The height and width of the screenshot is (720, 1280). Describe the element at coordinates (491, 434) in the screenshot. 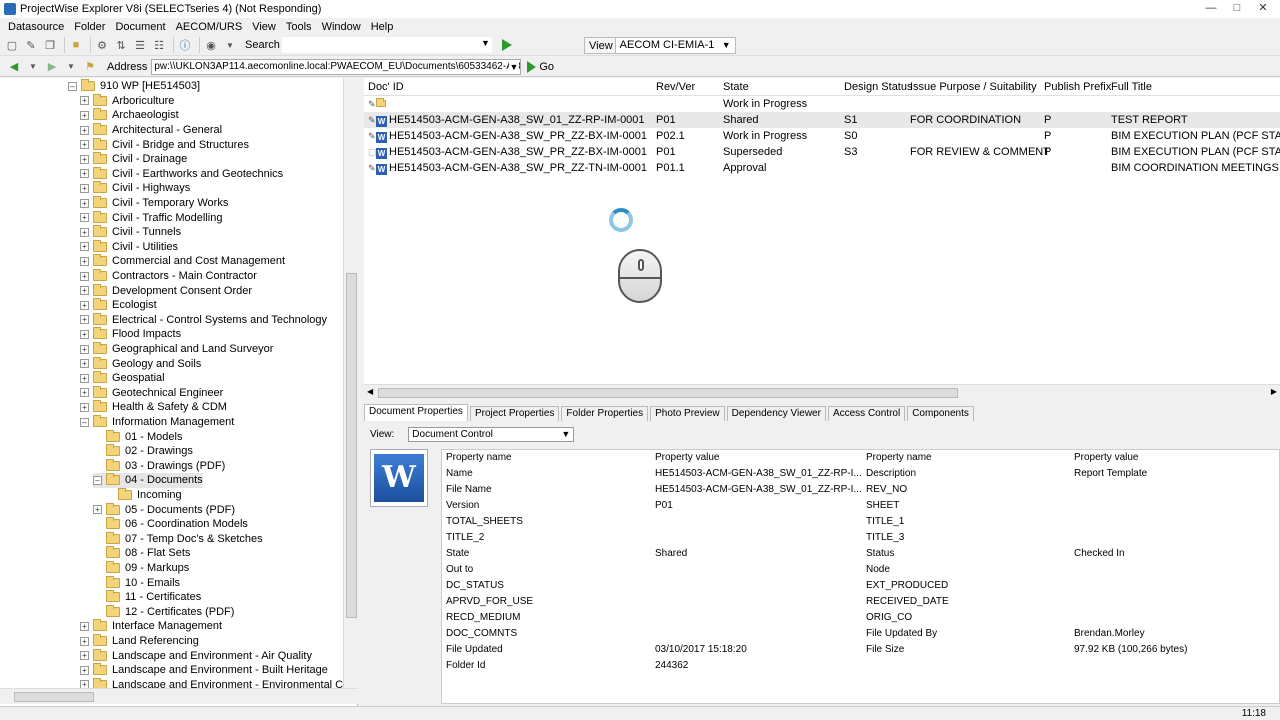

I see `props-view-dropdown: Document Control ▼` at that location.